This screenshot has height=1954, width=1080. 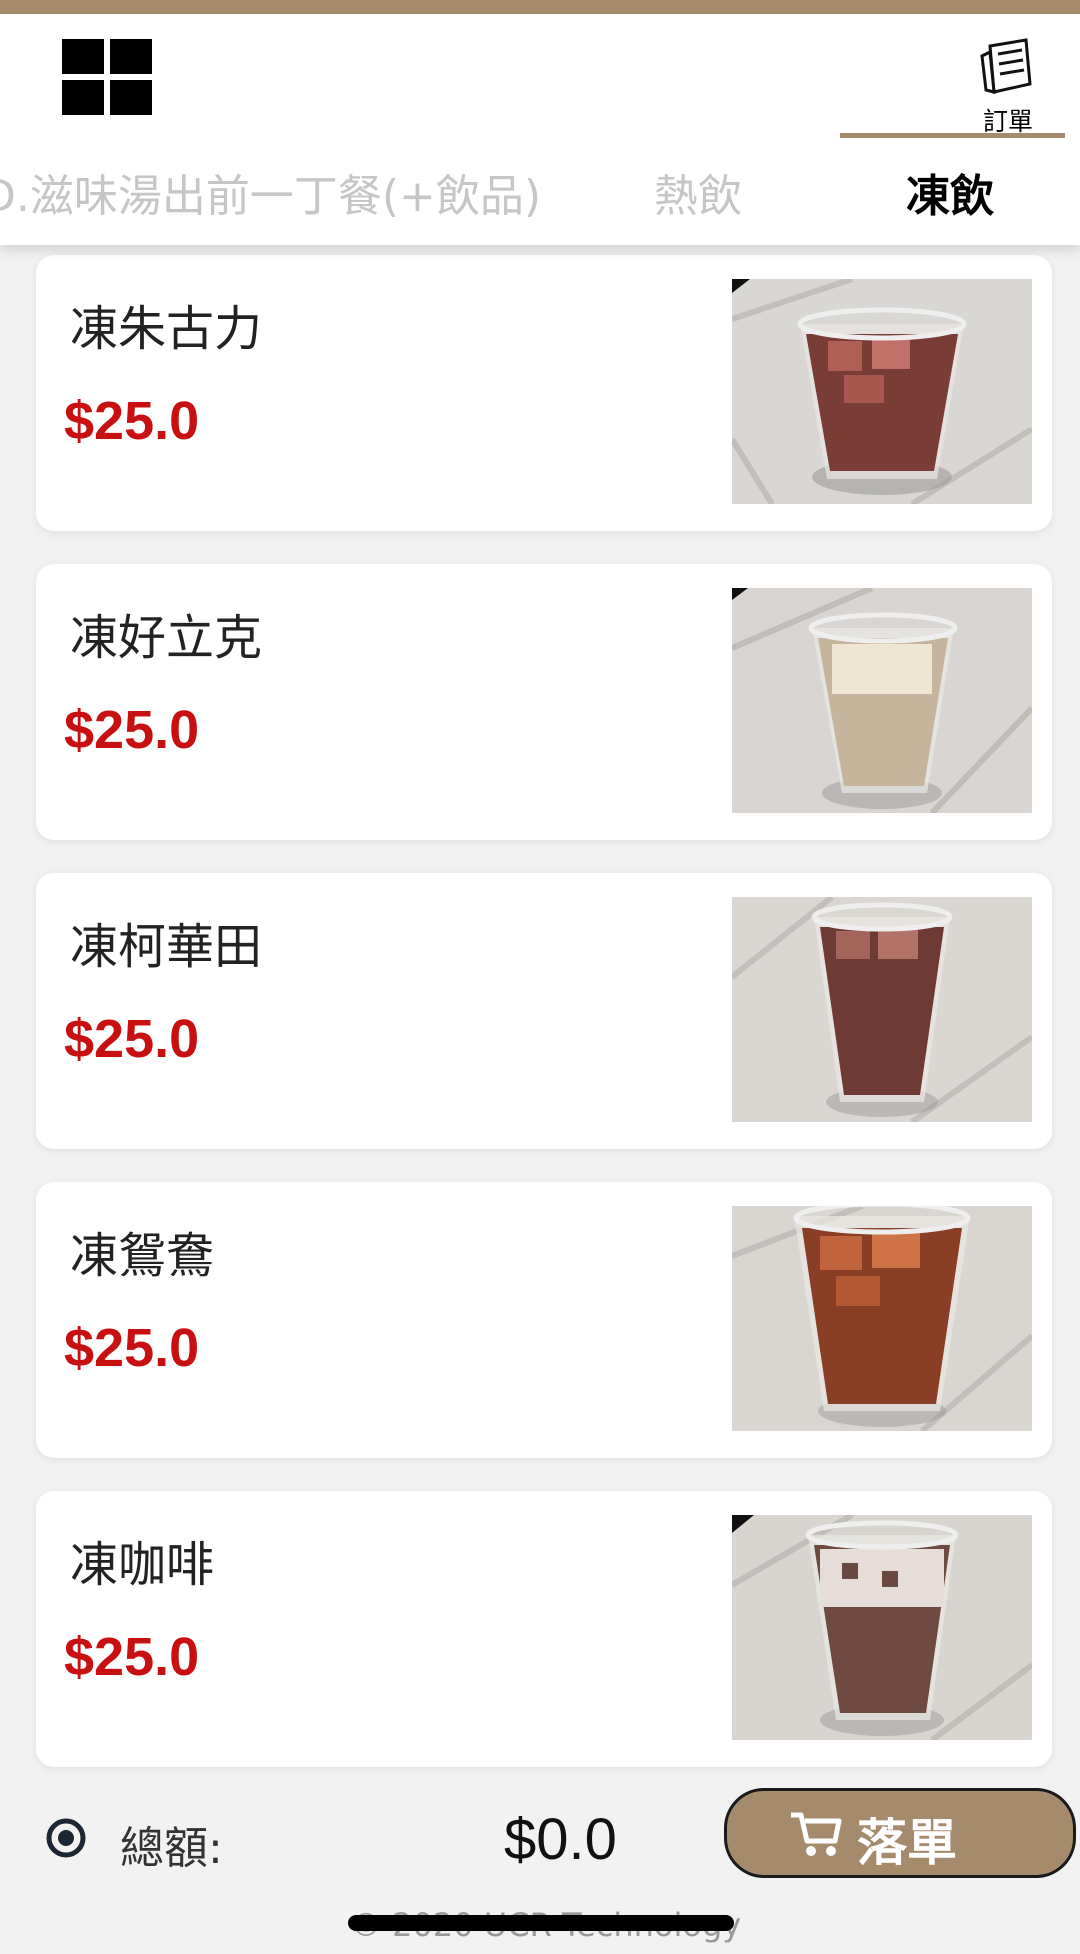 What do you see at coordinates (544, 702) in the screenshot?
I see `menu-item-card: 凍好立克 $25.0` at bounding box center [544, 702].